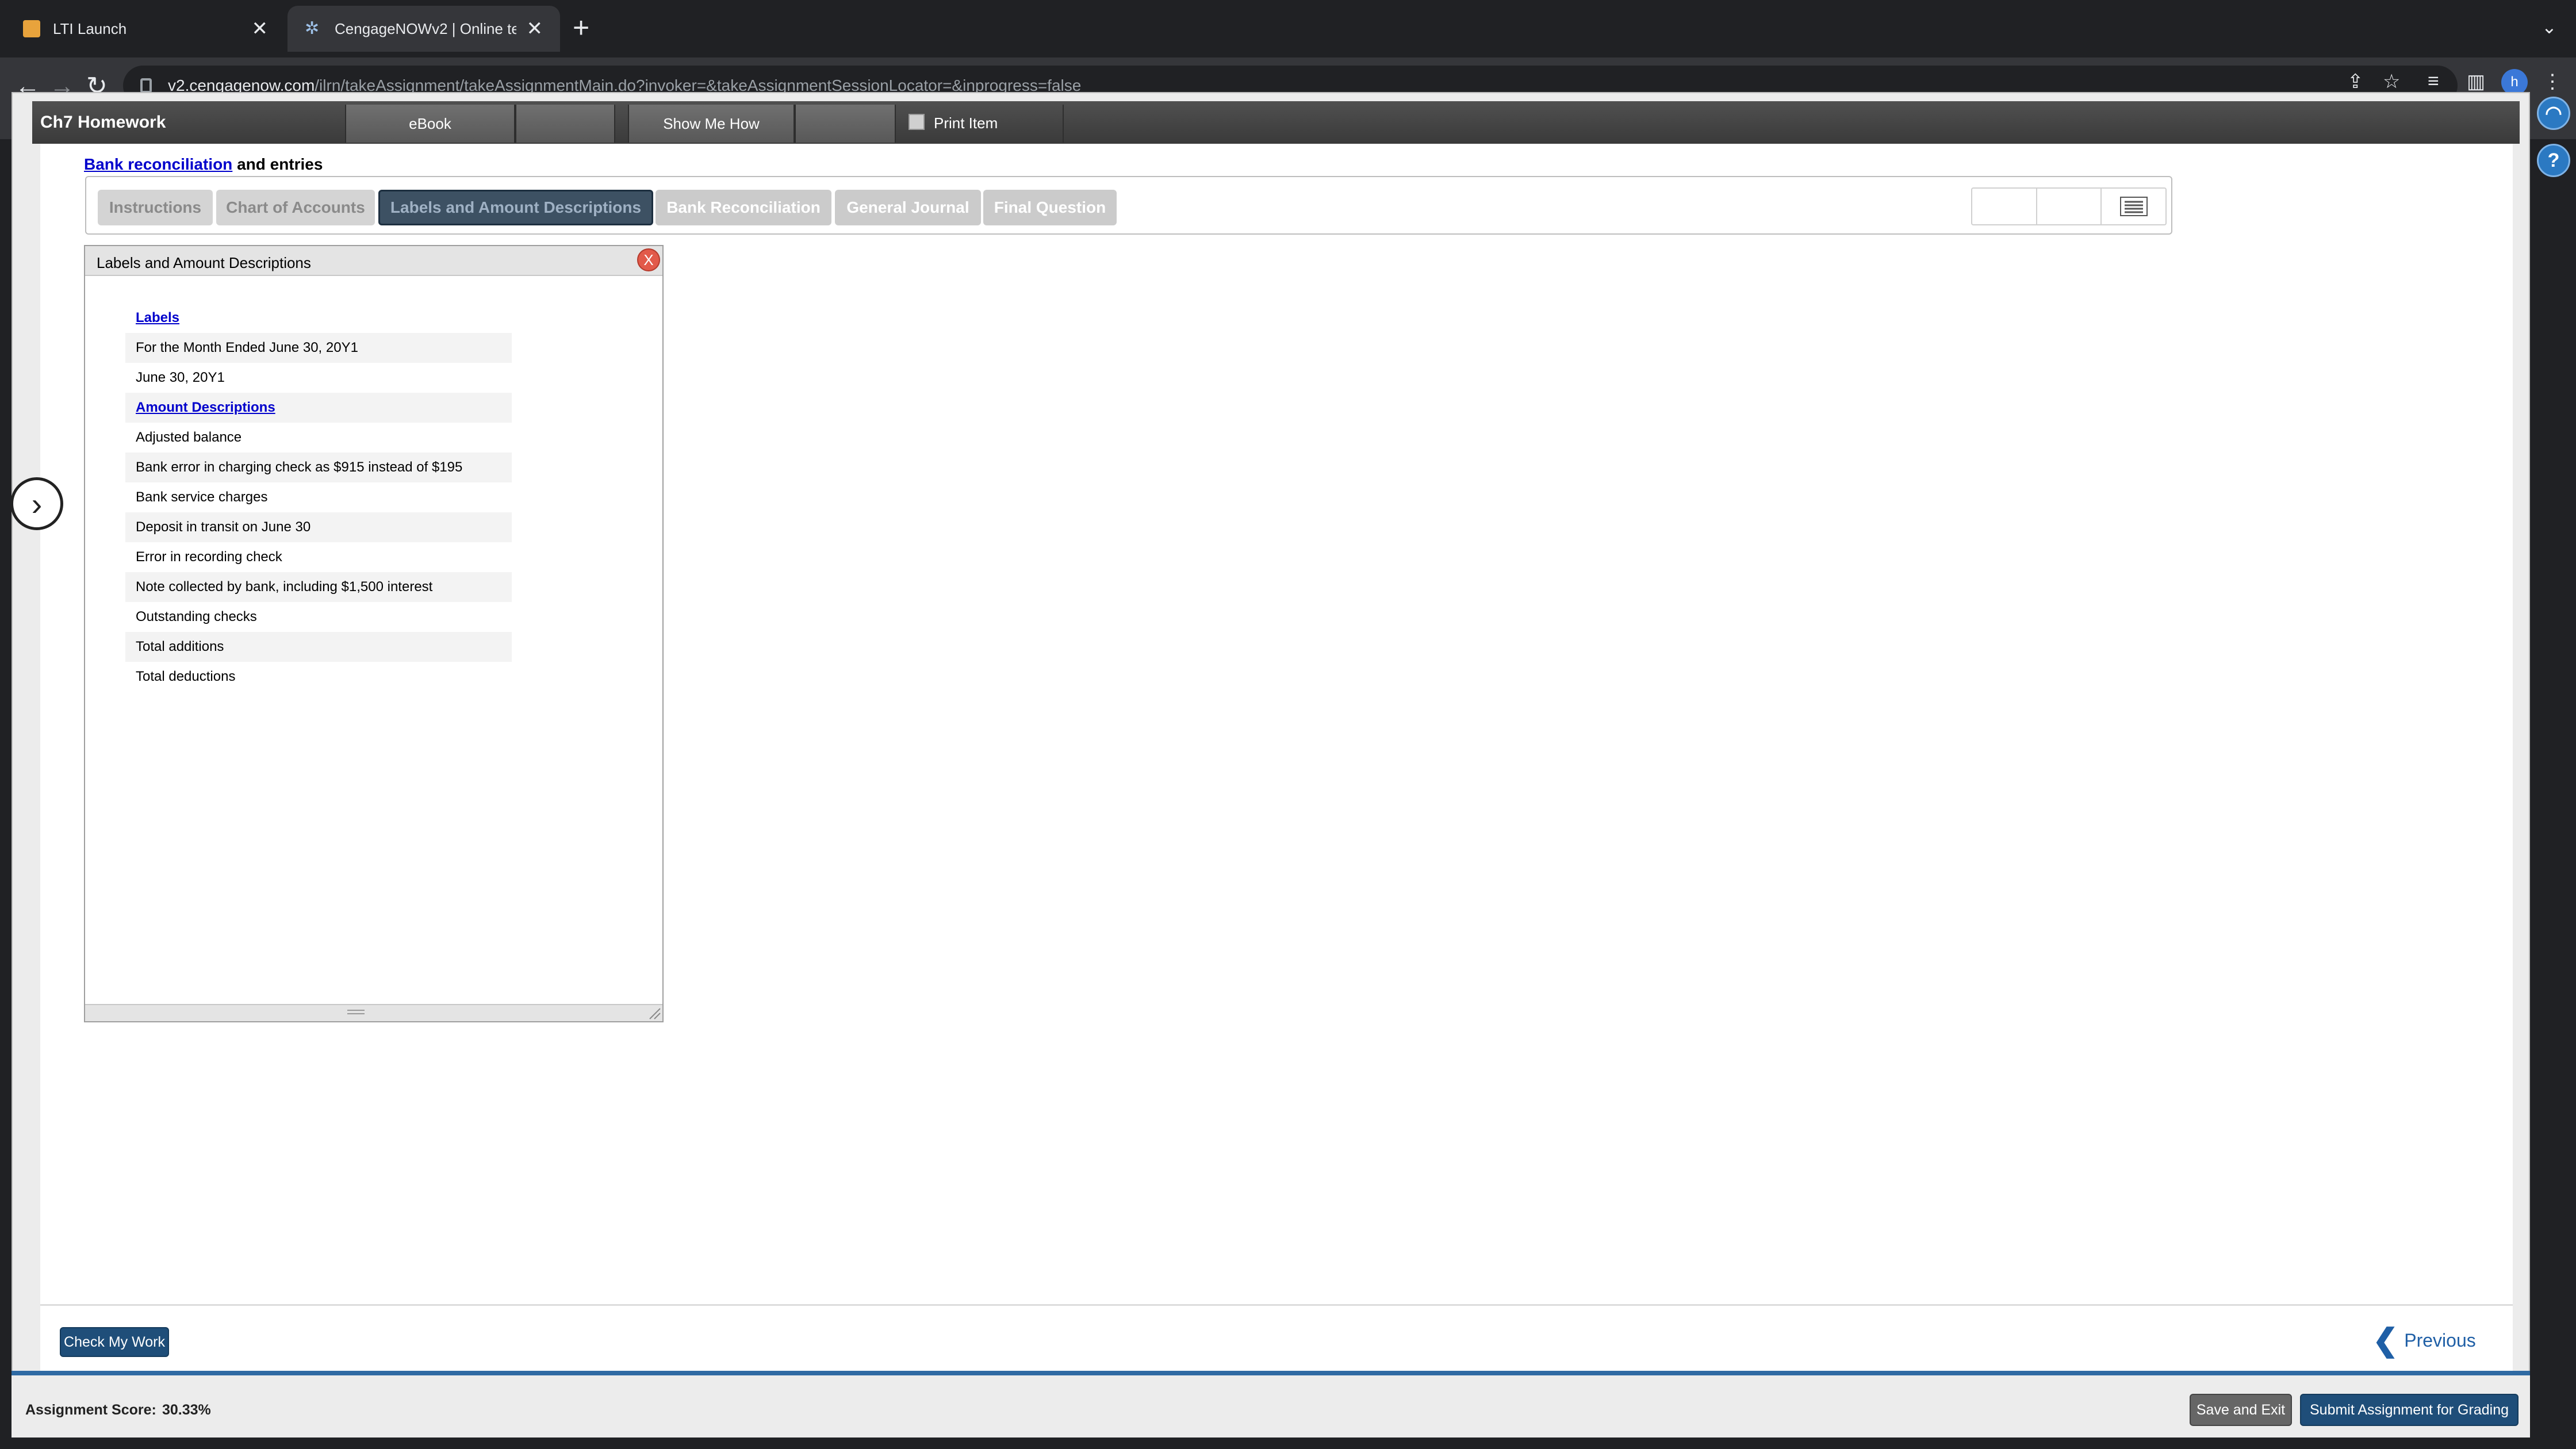 This screenshot has height=1449, width=2576. What do you see at coordinates (373, 1012) in the screenshot?
I see `panel-footer` at bounding box center [373, 1012].